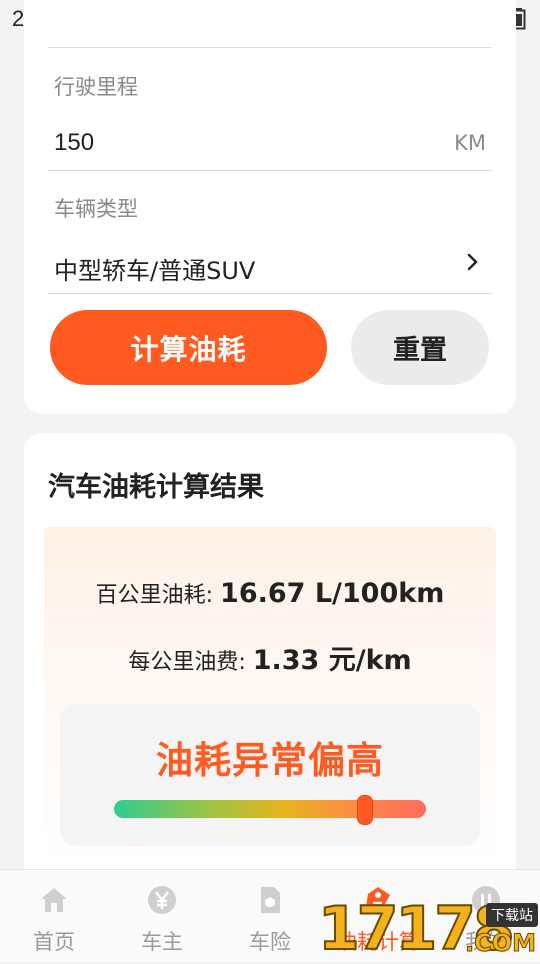  I want to click on consumption-level-text: 油耗异常偏高, so click(270, 760).